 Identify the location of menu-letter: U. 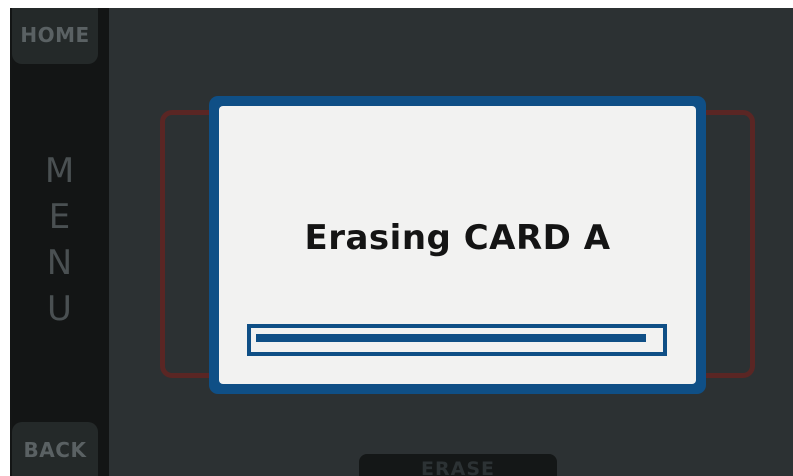
(59, 309).